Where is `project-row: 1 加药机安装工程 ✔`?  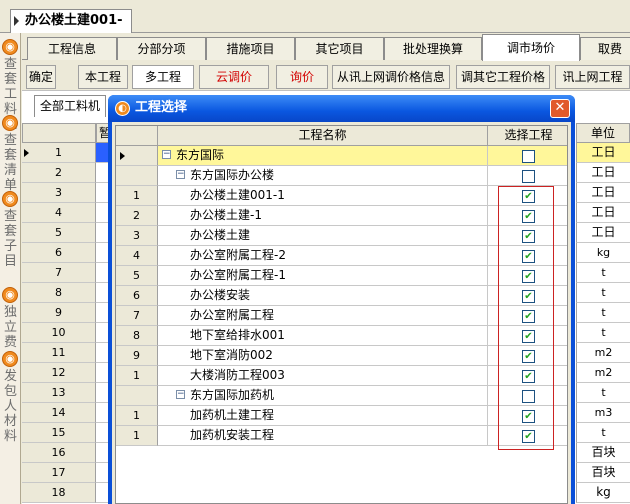
project-row: 1 加药机安装工程 ✔ is located at coordinates (341, 436).